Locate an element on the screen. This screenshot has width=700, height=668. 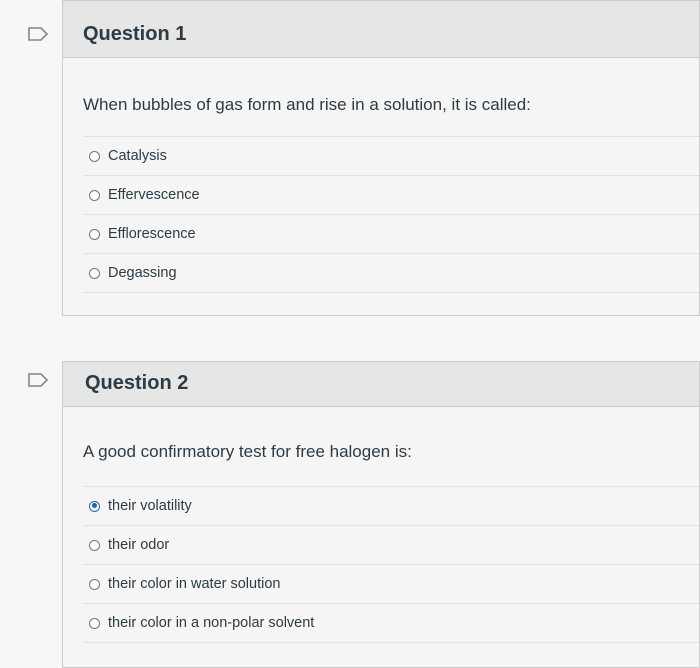
answer-label: Degassing is located at coordinates (142, 273).